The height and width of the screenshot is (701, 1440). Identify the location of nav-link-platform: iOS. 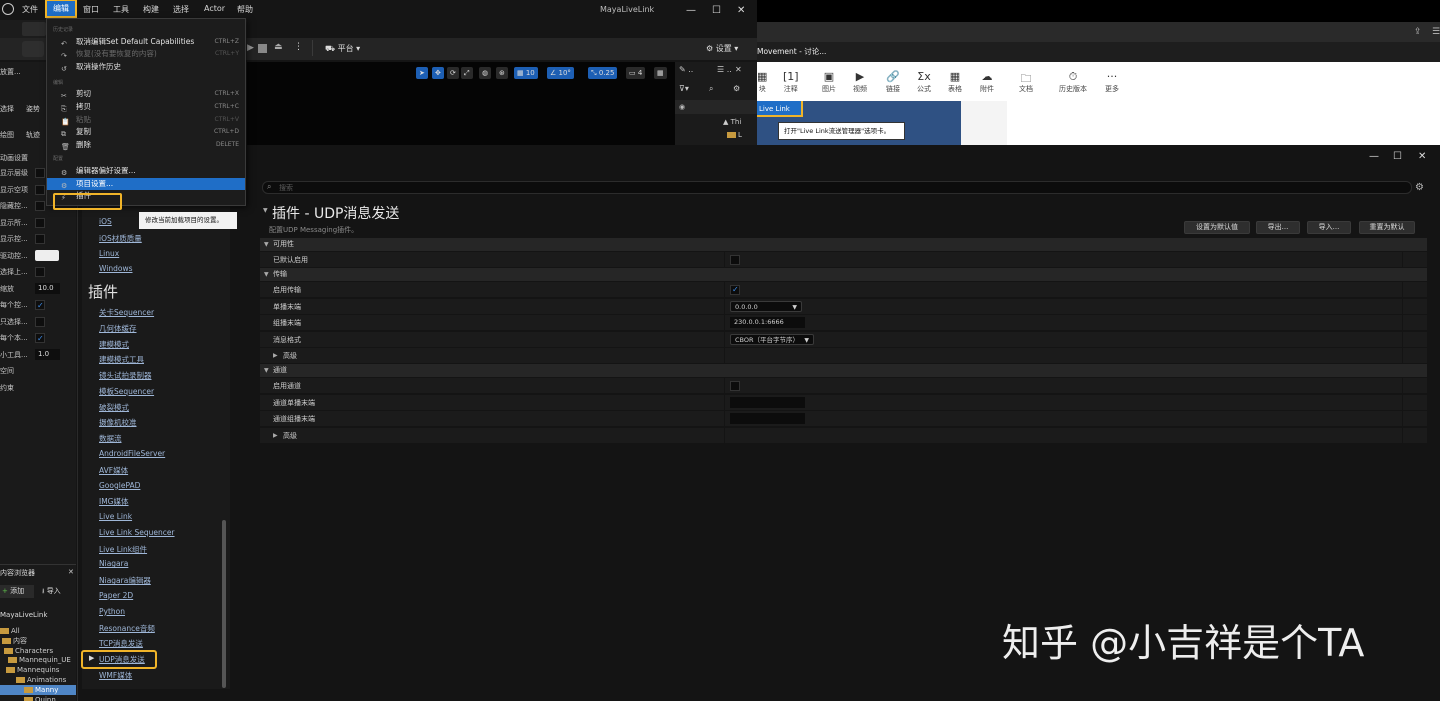
(105, 221).